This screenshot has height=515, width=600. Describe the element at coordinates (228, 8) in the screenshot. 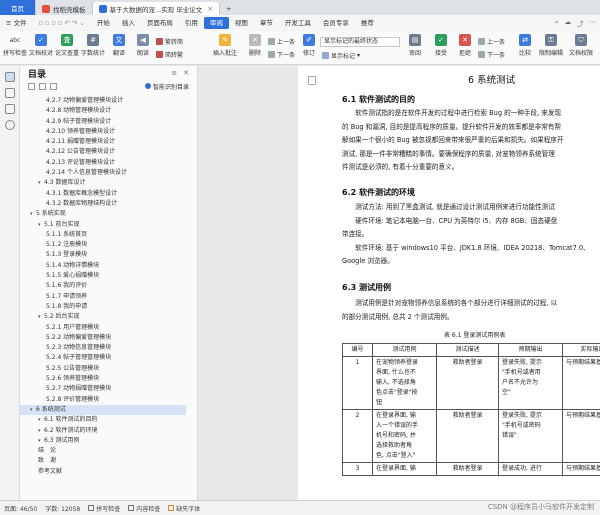

I see `new-tab-button: +` at that location.